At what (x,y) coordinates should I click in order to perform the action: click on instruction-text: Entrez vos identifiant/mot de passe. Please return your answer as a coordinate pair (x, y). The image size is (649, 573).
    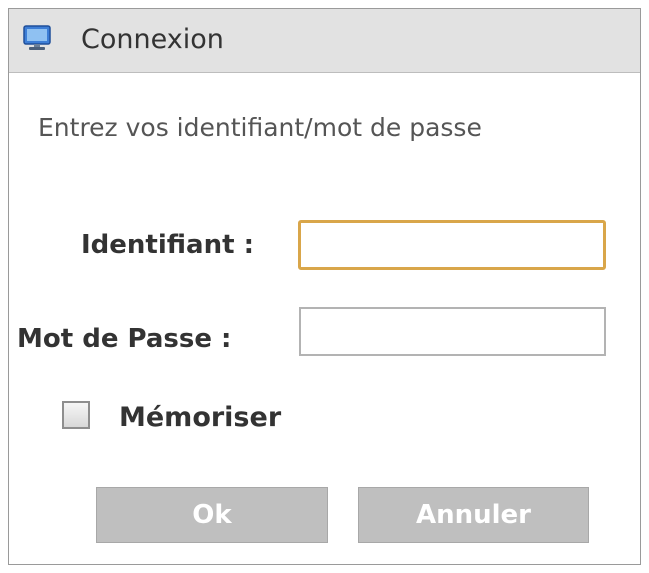
    Looking at the image, I should click on (260, 127).